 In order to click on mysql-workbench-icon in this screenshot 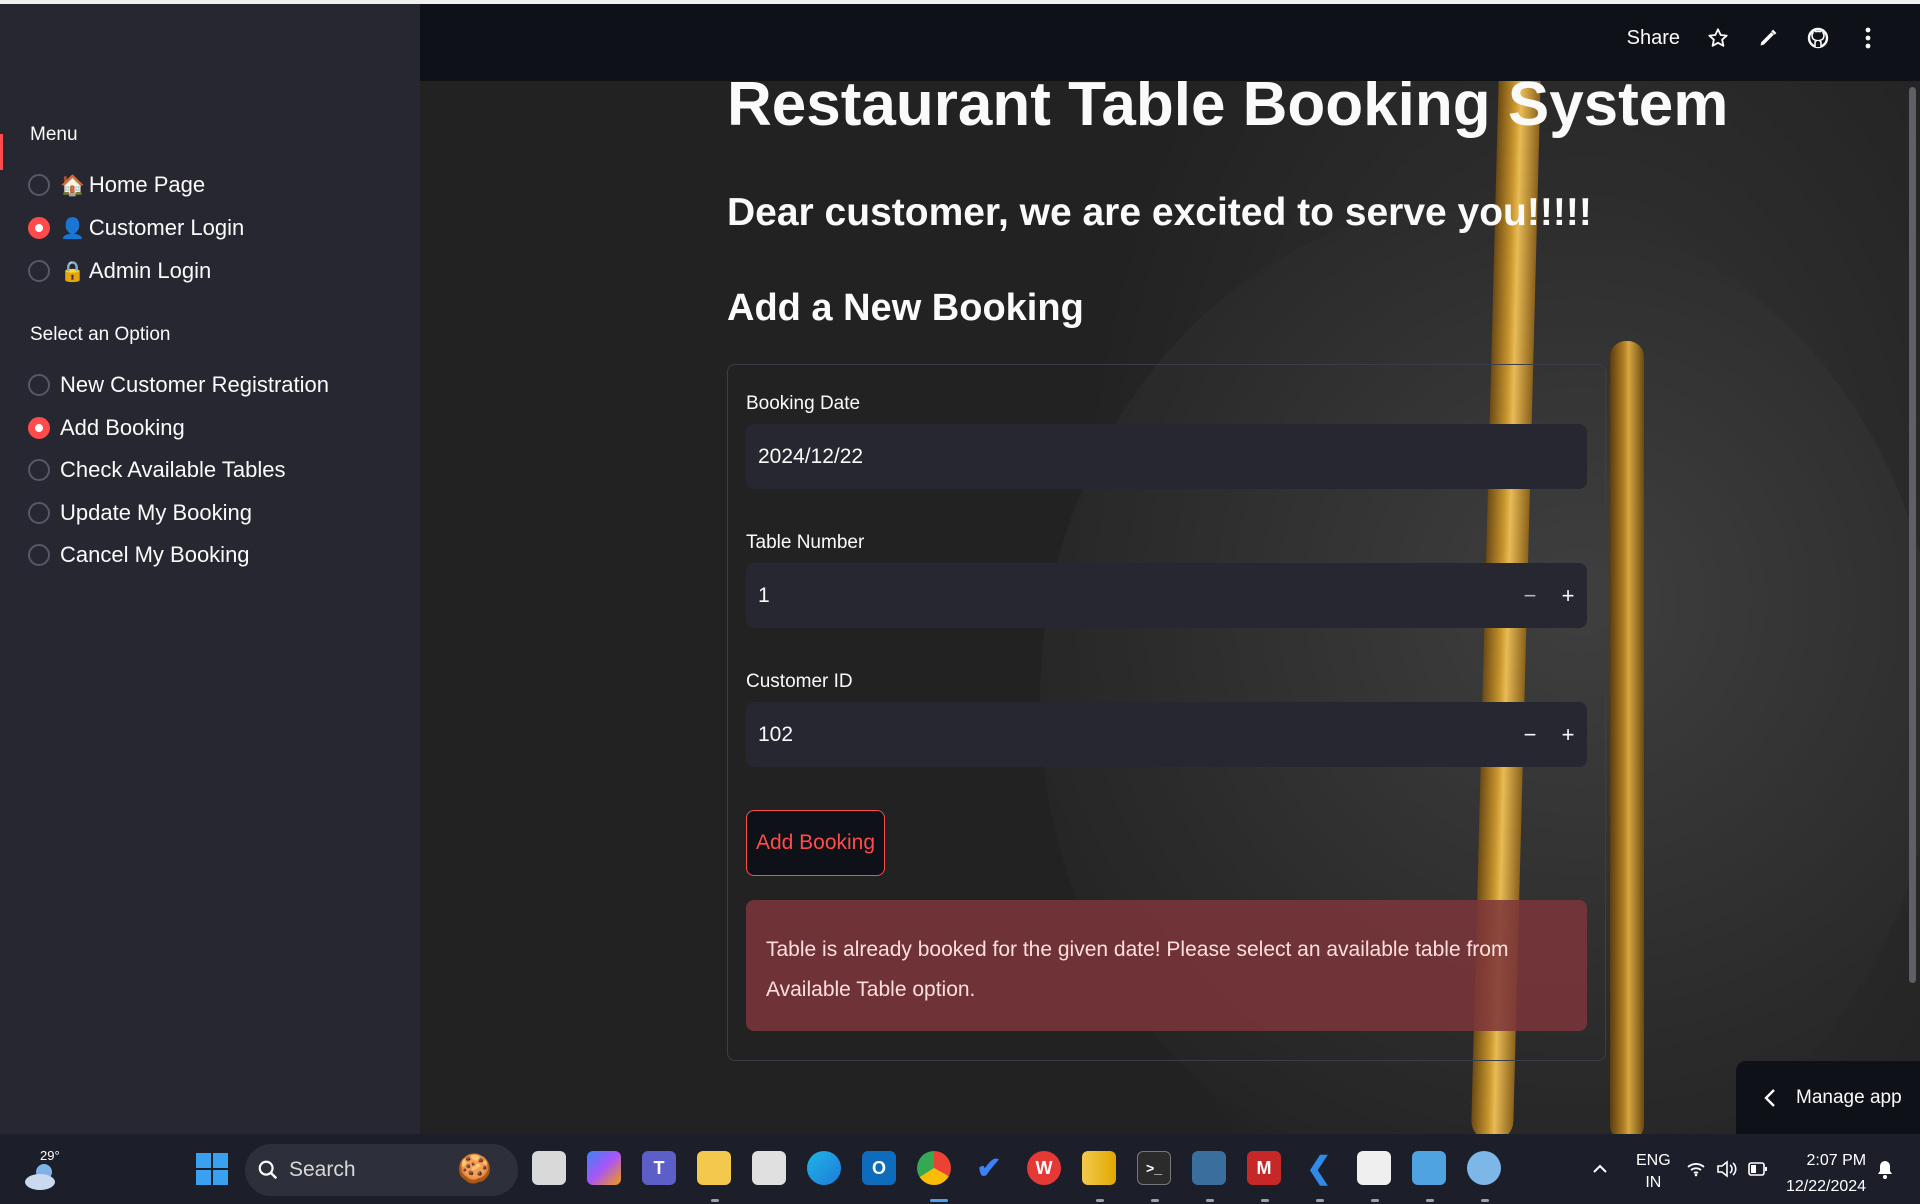, I will do `click(1209, 1168)`.